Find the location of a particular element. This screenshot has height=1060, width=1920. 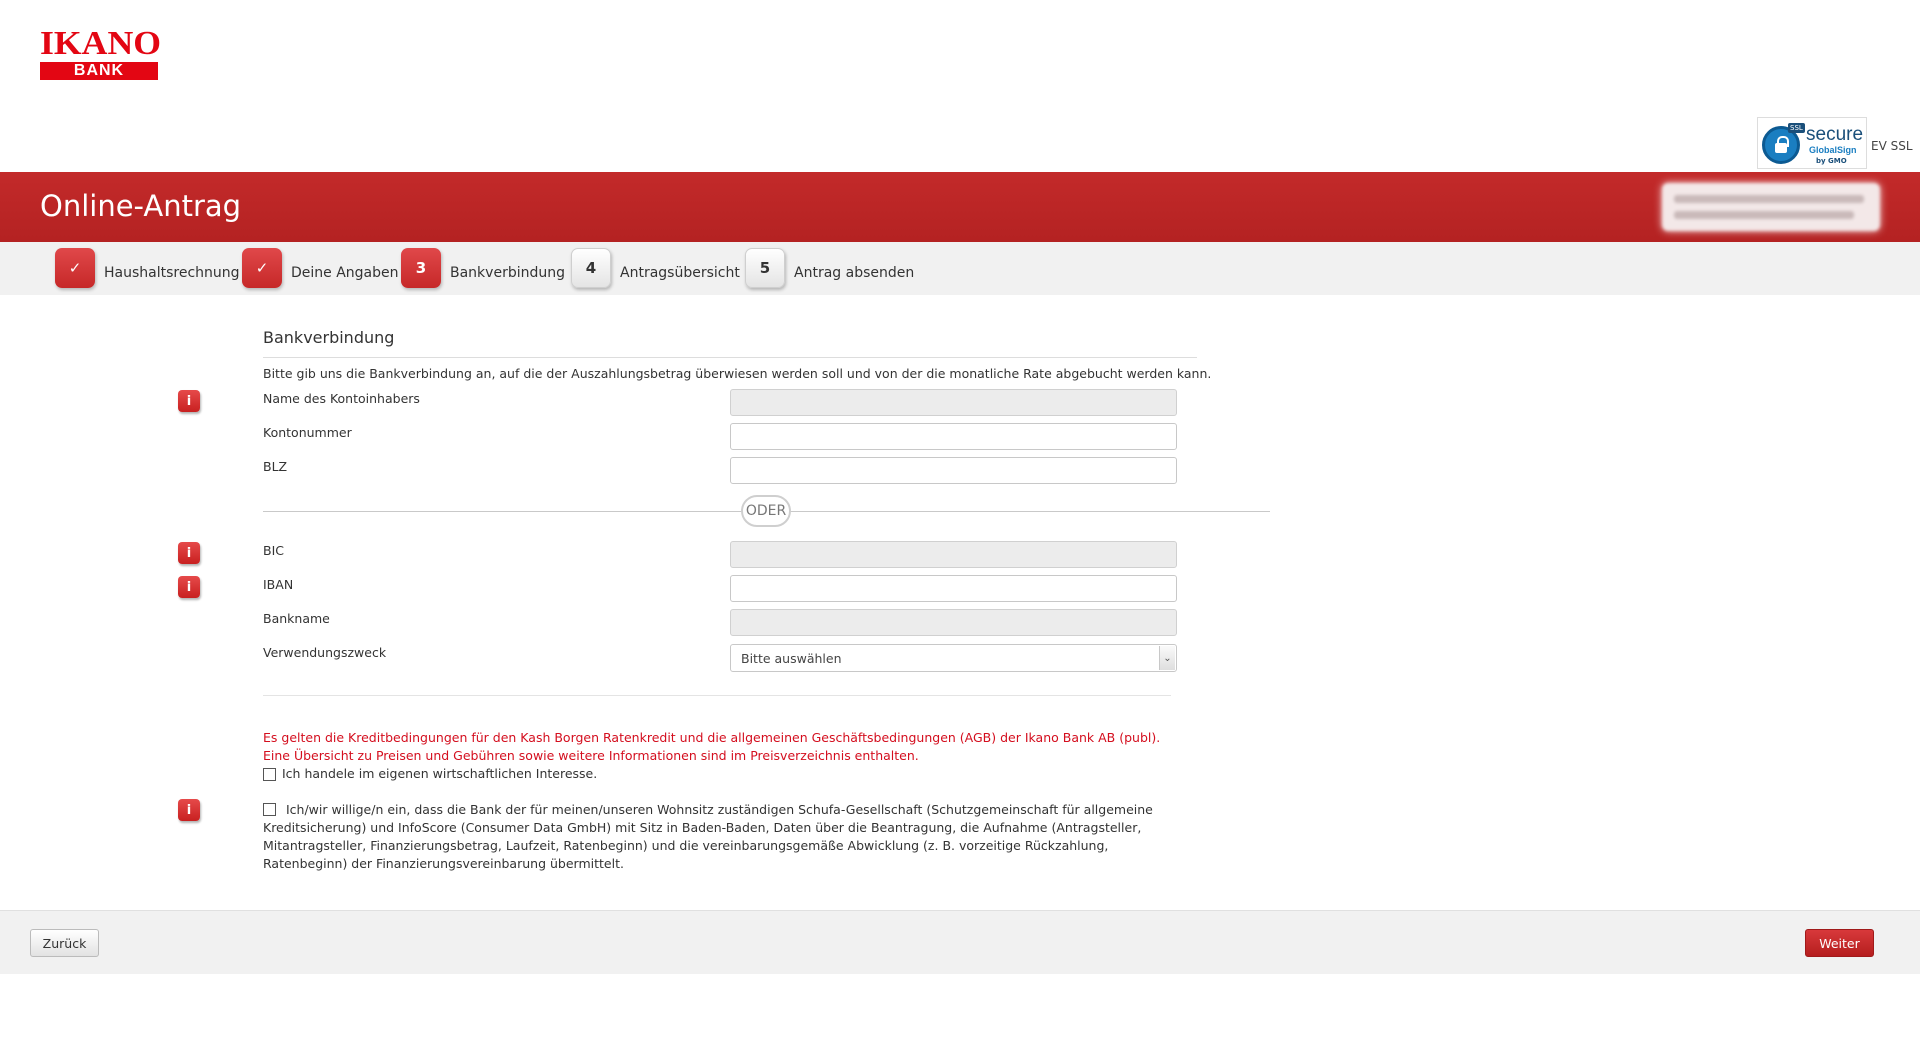

label-blz: BLZ is located at coordinates (275, 466).